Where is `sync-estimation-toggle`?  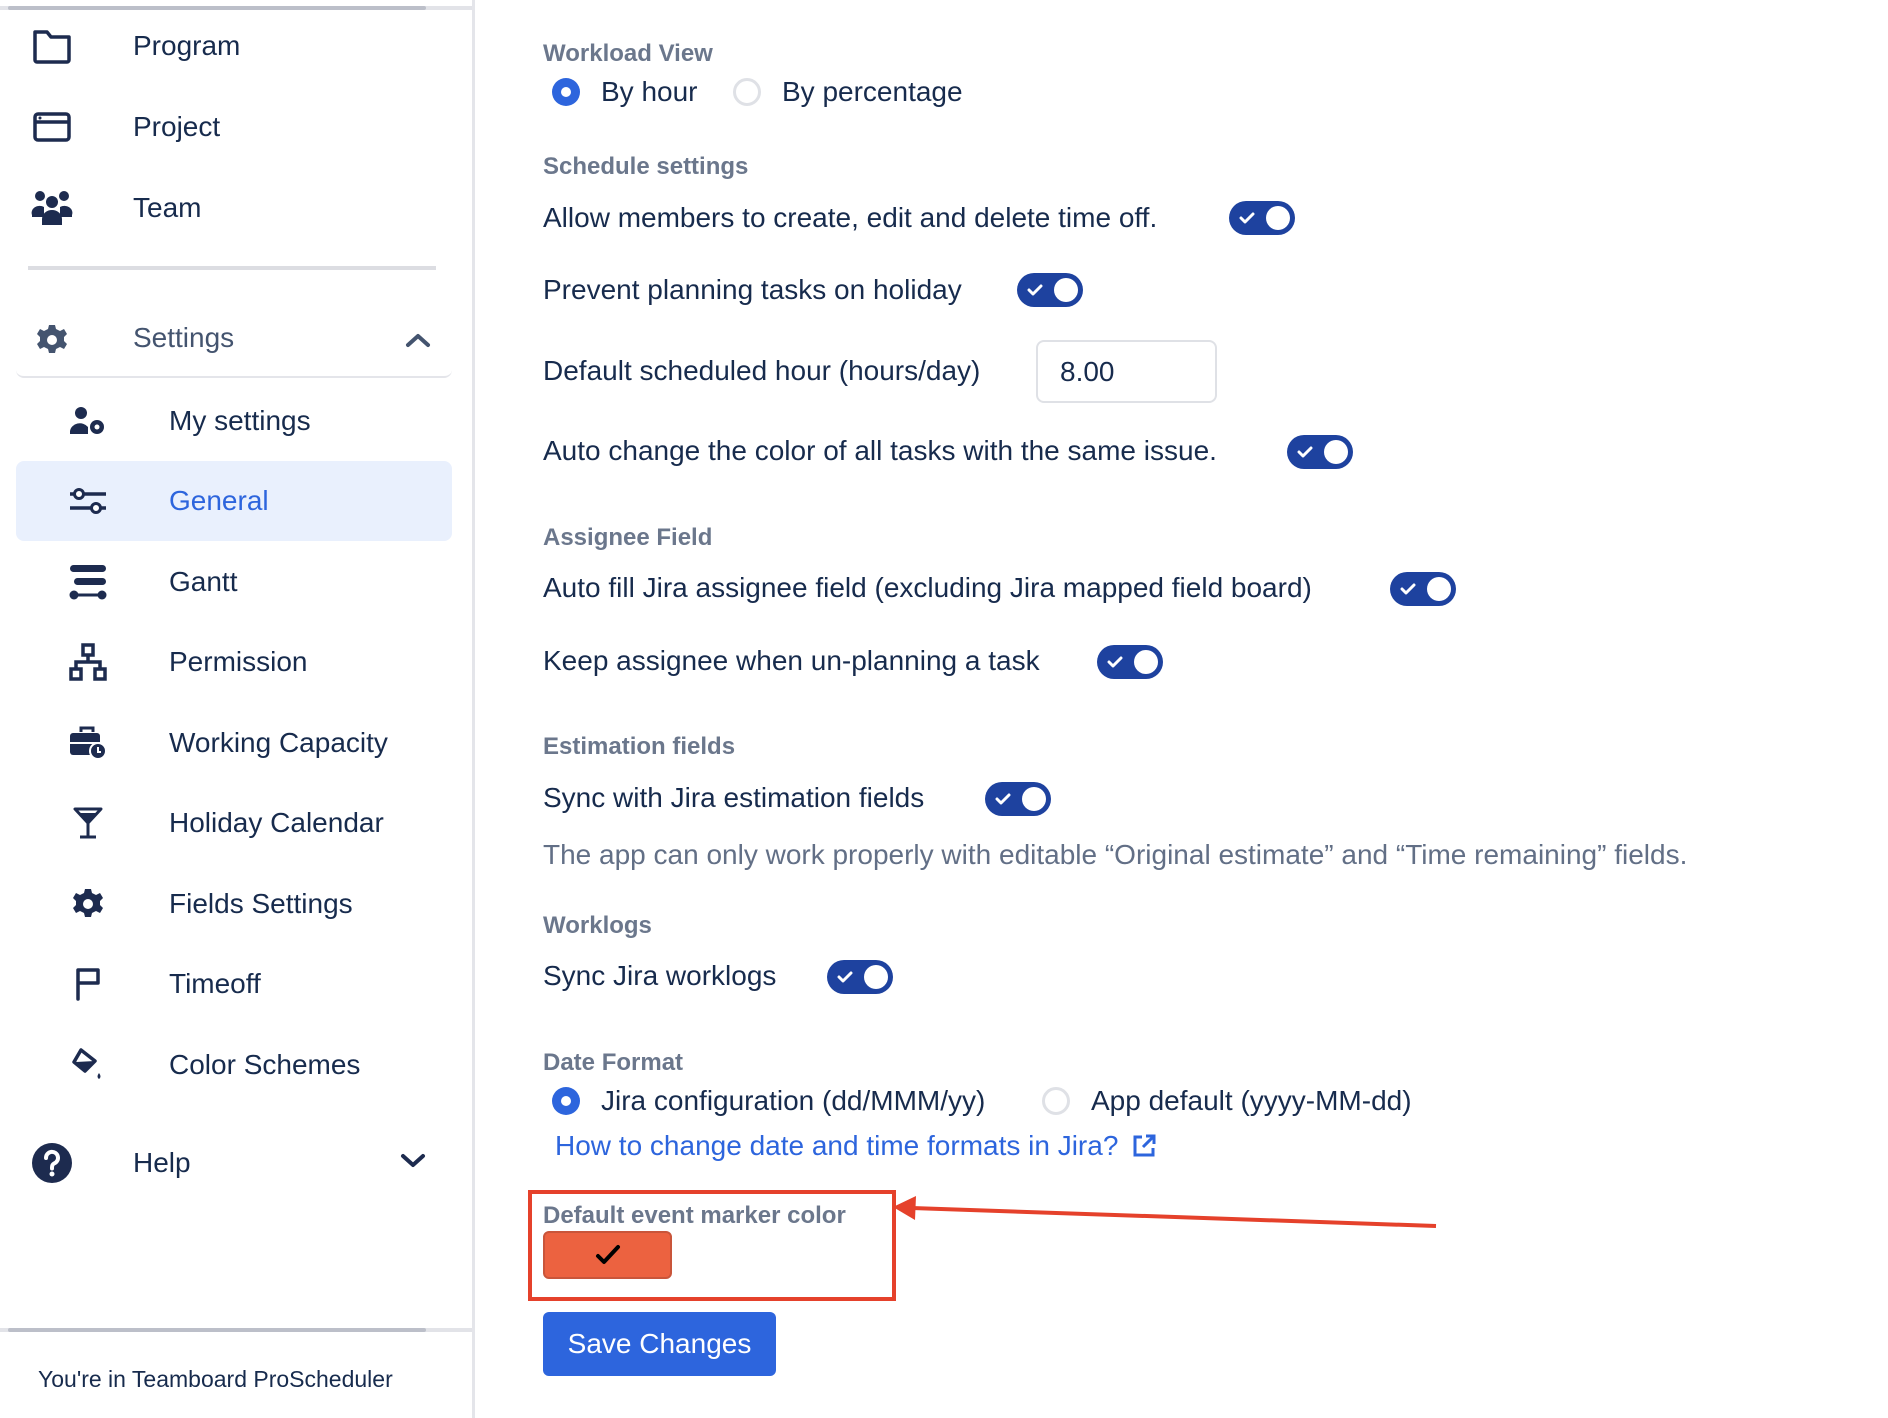 sync-estimation-toggle is located at coordinates (1018, 799).